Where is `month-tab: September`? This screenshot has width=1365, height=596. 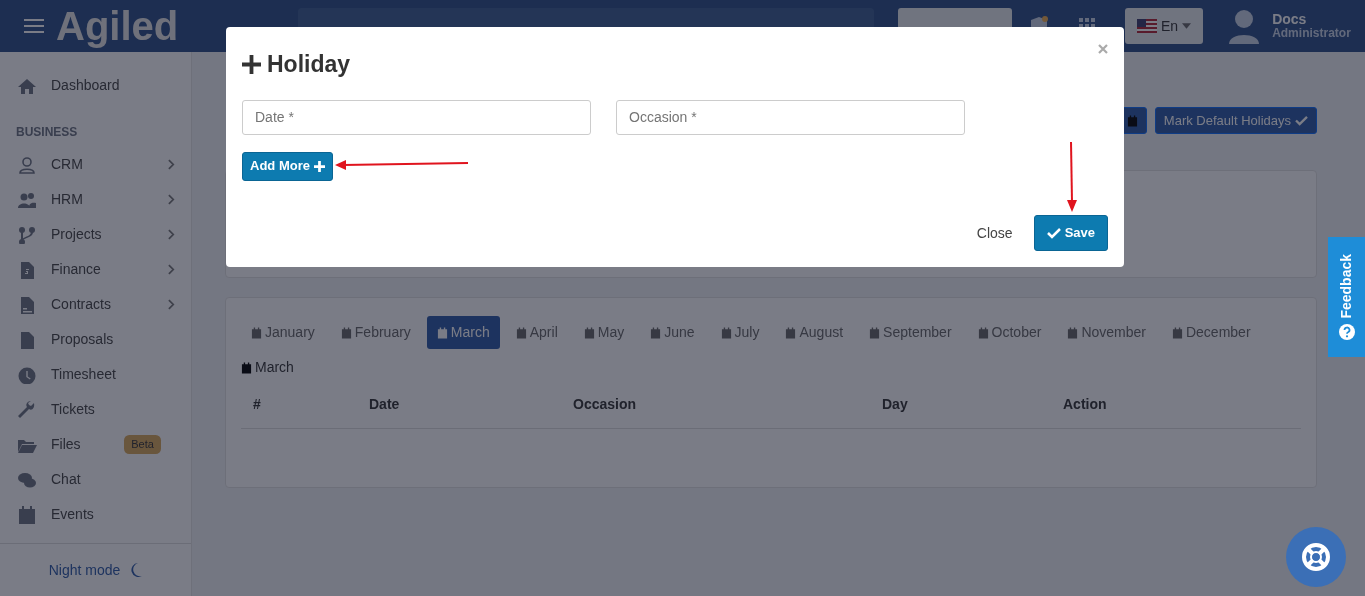
month-tab: September is located at coordinates (910, 332).